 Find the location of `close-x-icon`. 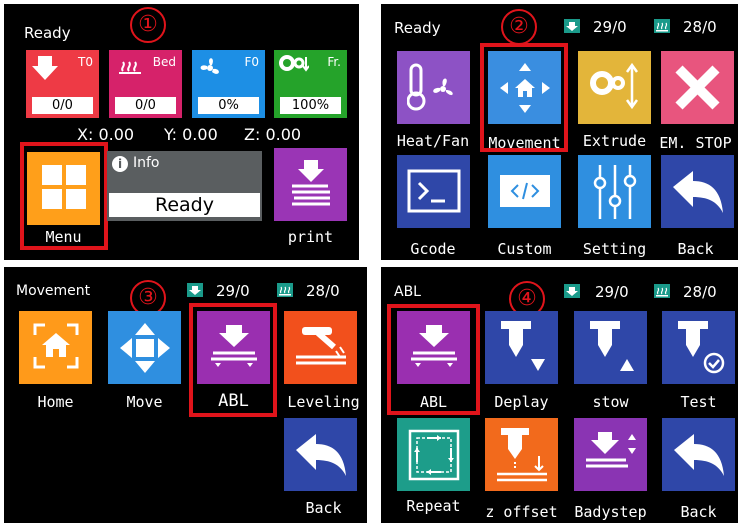

close-x-icon is located at coordinates (697, 87).